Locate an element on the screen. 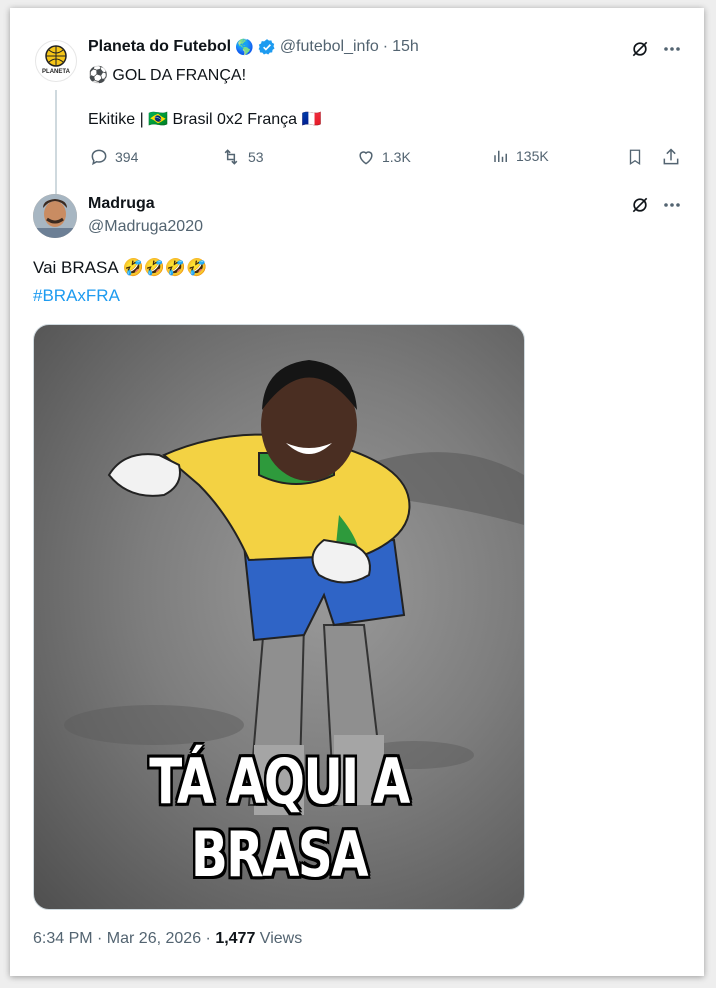  meme-caption: TÁ AQUI A BRASA is located at coordinates (279, 818).